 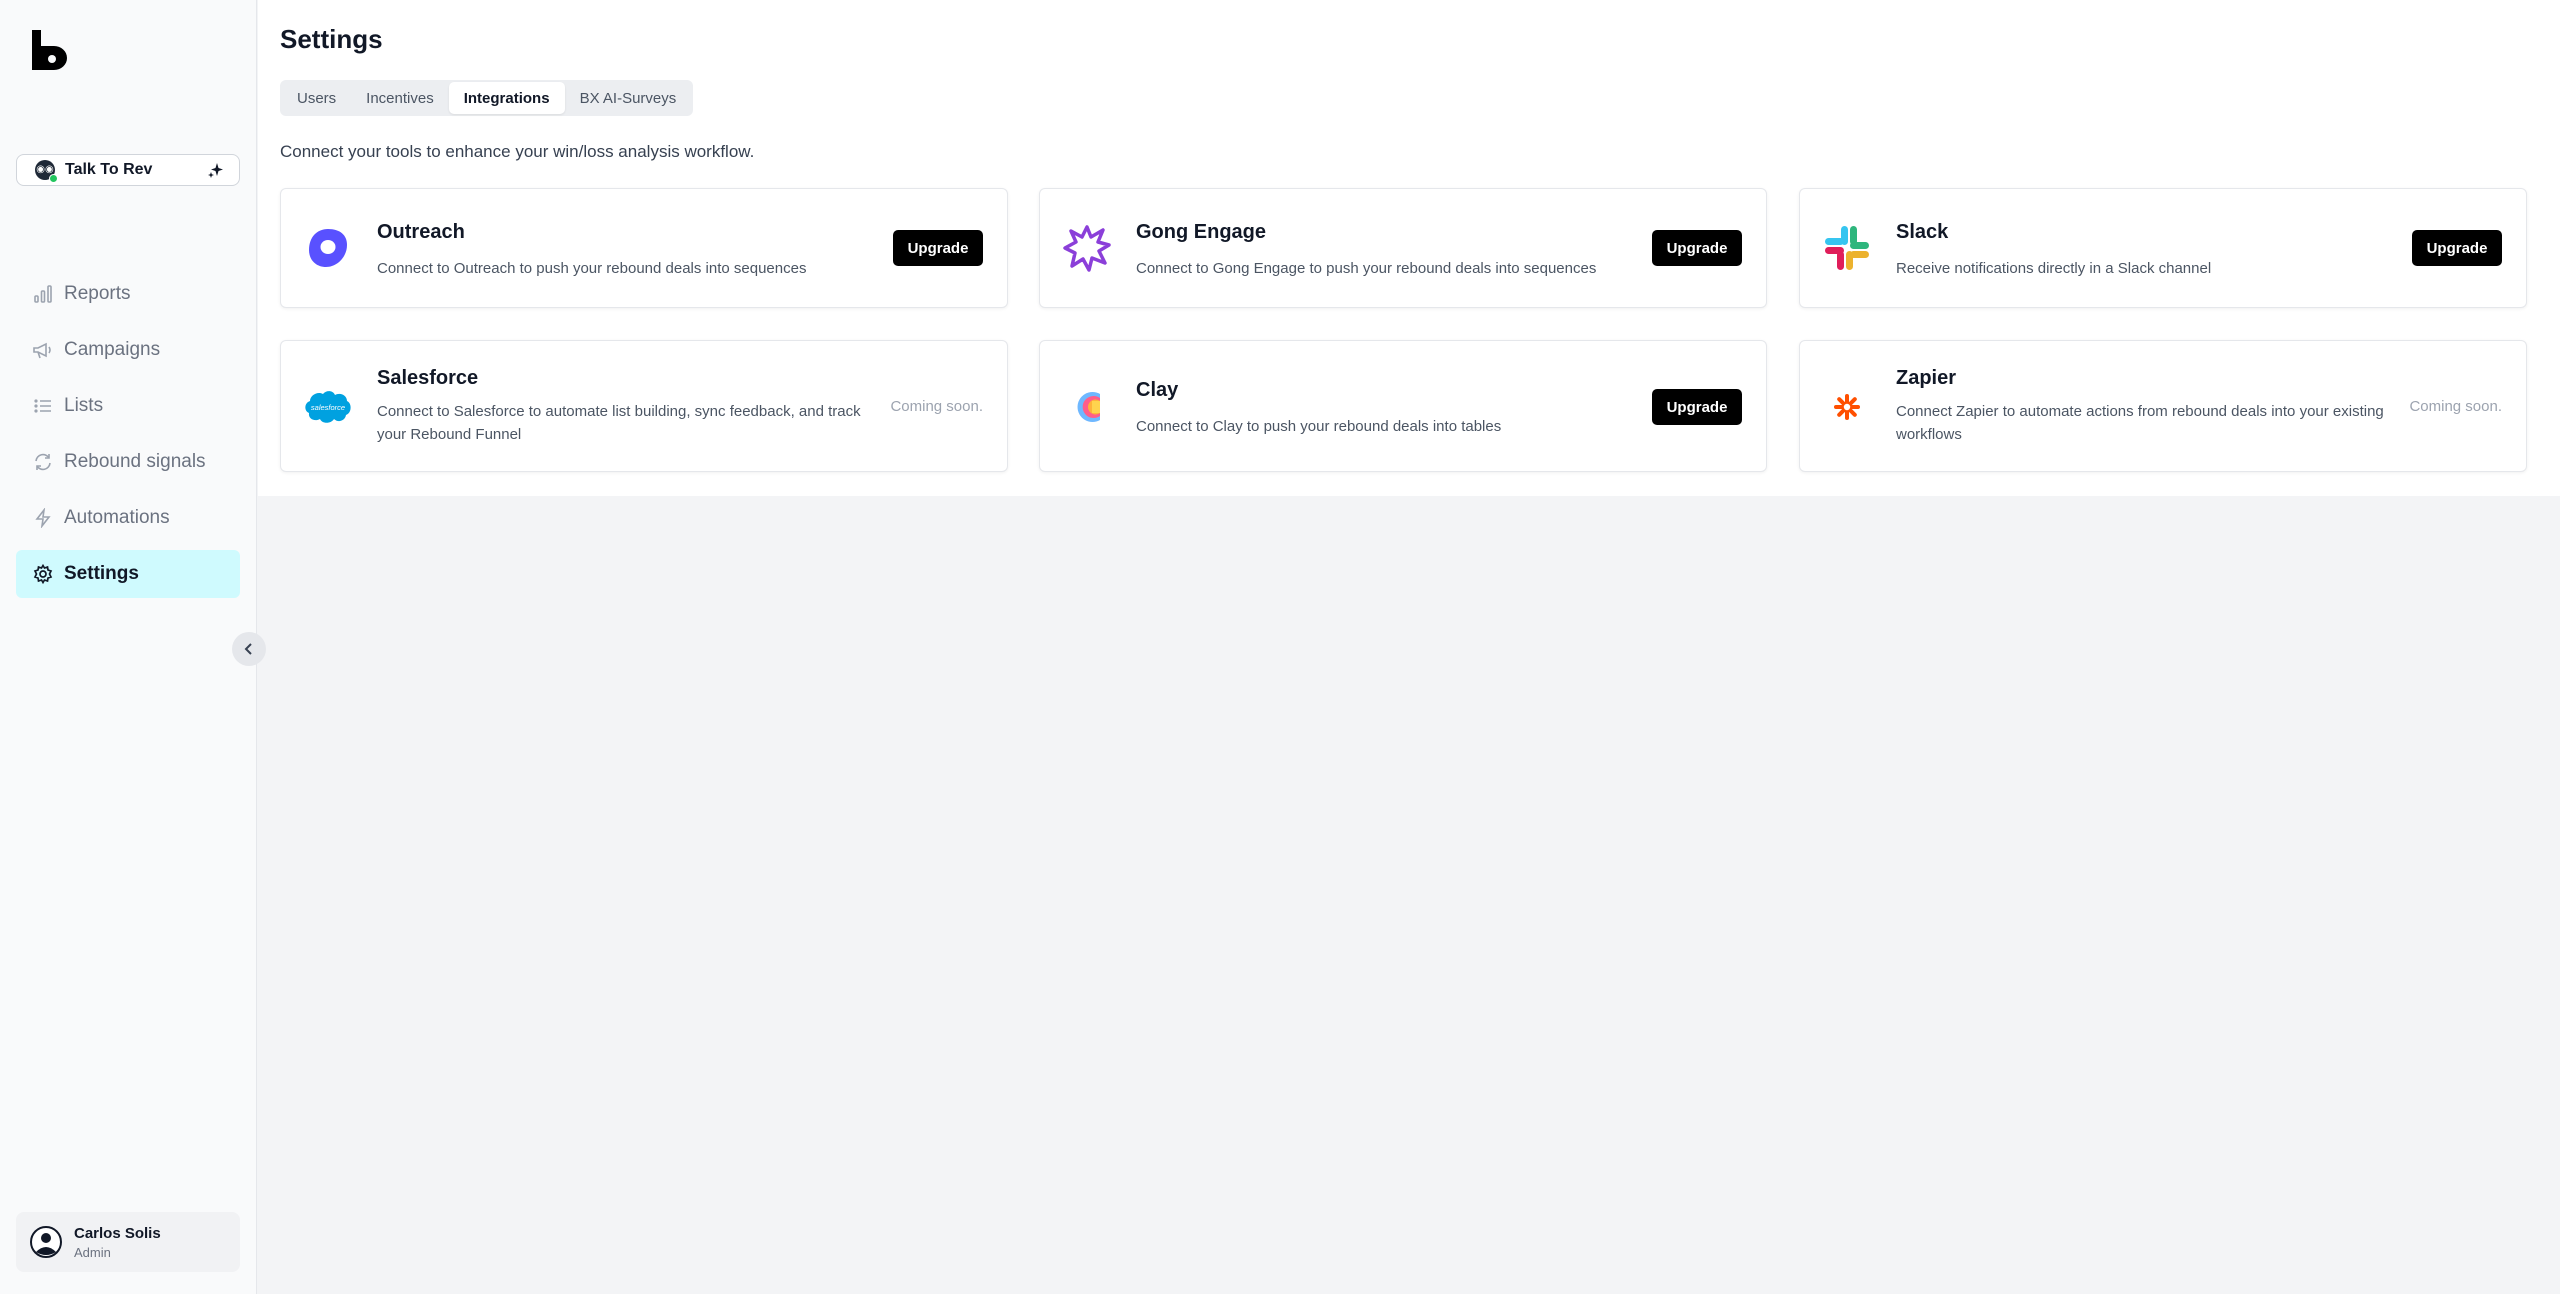 What do you see at coordinates (1926, 378) in the screenshot?
I see `integration-name: Zapier` at bounding box center [1926, 378].